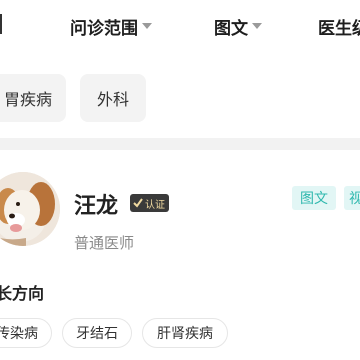 This screenshot has height=360, width=360. Describe the element at coordinates (26, 333) in the screenshot. I see `specialty-tag: 传染病` at that location.